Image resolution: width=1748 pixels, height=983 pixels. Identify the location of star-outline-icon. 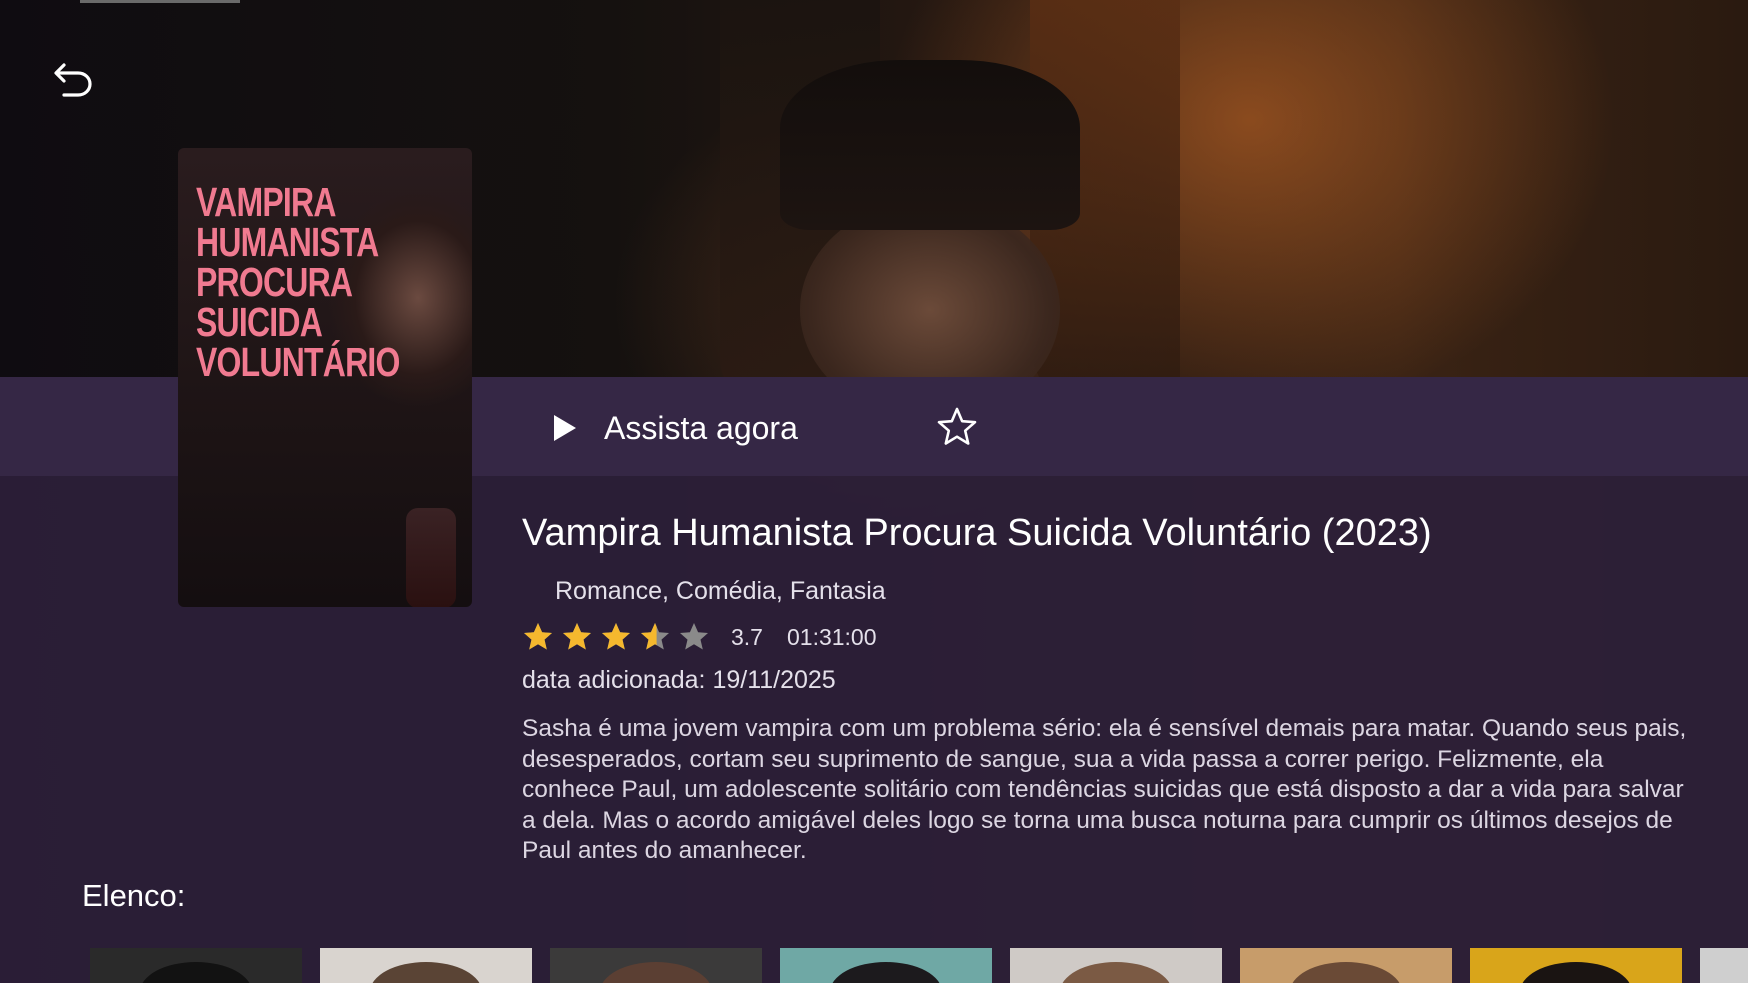
(957, 426).